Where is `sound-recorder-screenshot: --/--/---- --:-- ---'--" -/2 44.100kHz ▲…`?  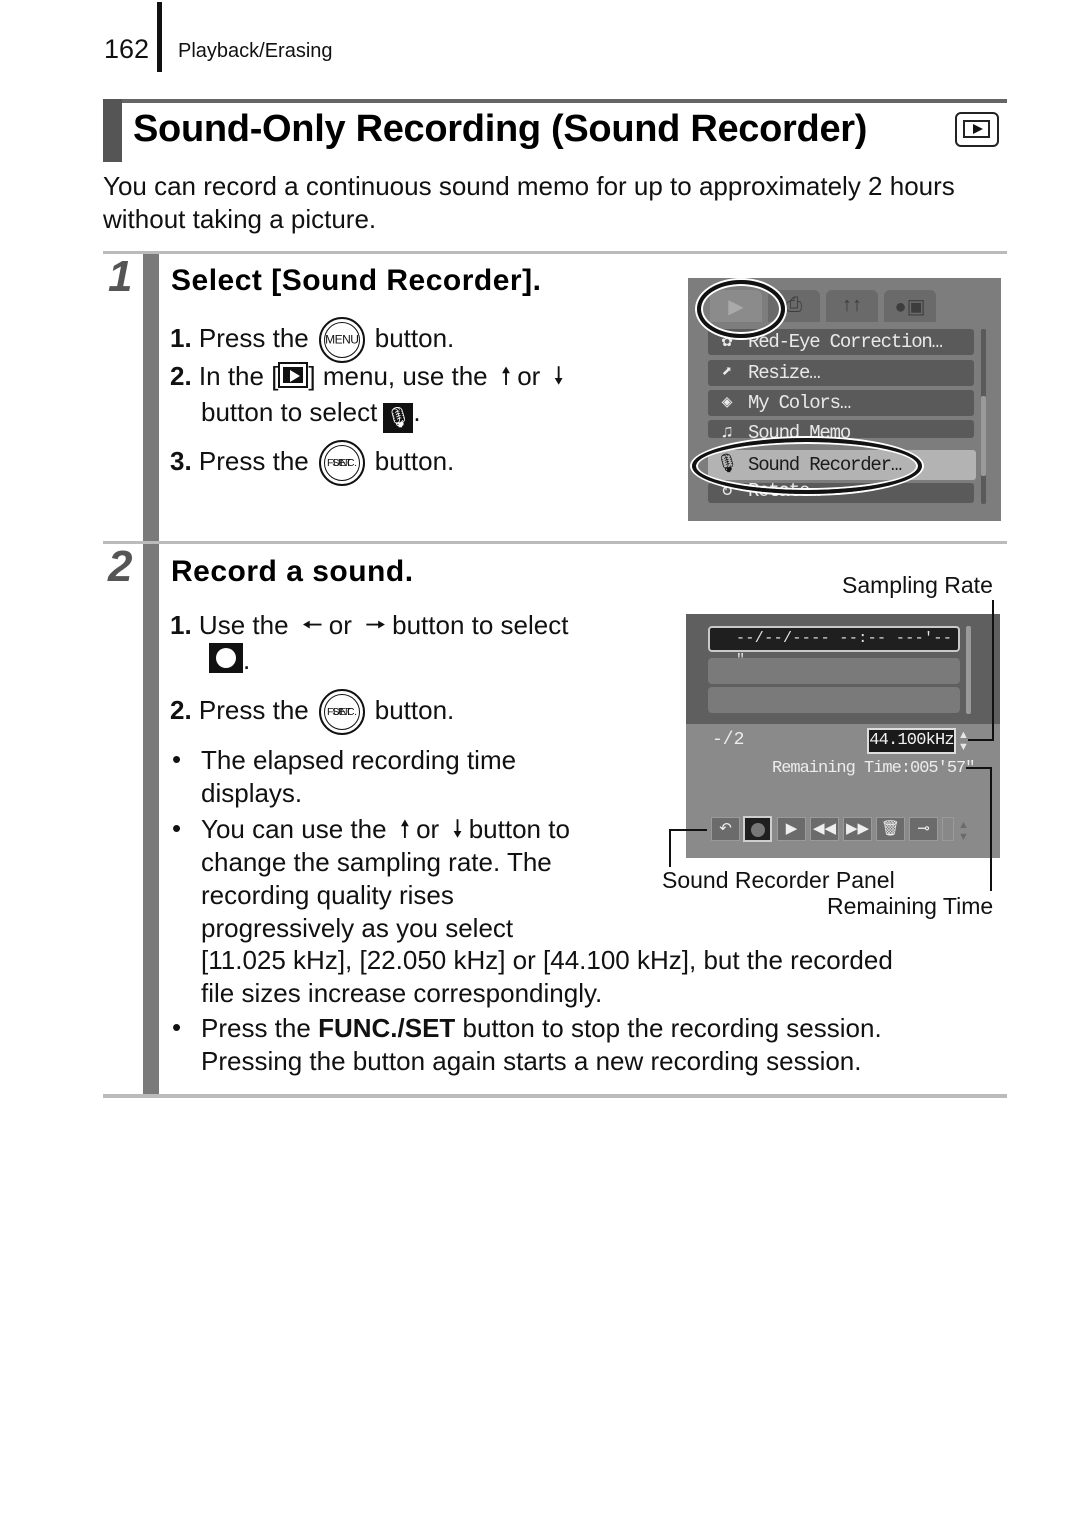
sound-recorder-screenshot: --/--/---- --:-- ---'--" -/2 44.100kHz ▲… is located at coordinates (843, 736).